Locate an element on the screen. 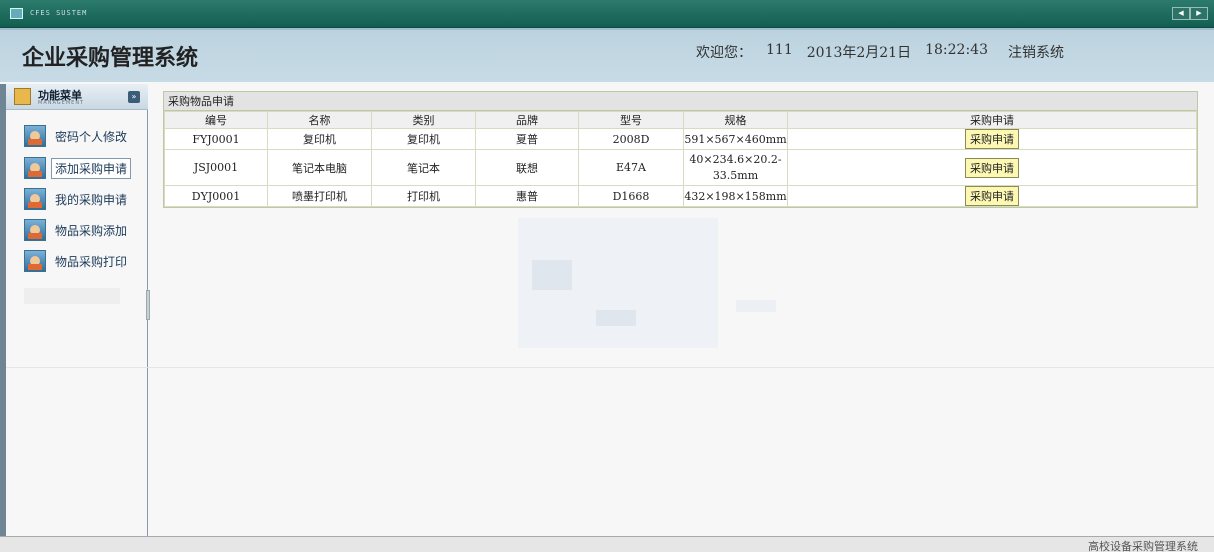  window-titlebar: CFES SUSTEM ◀ ▶ is located at coordinates (607, 14).